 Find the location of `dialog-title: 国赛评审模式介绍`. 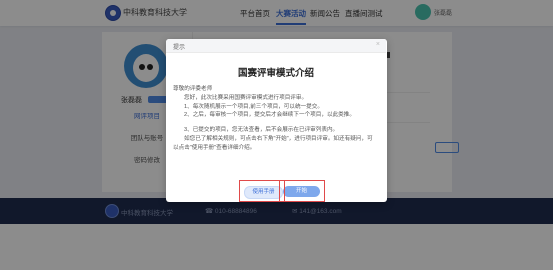

dialog-title: 国赛评审模式介绍 is located at coordinates (275, 73).